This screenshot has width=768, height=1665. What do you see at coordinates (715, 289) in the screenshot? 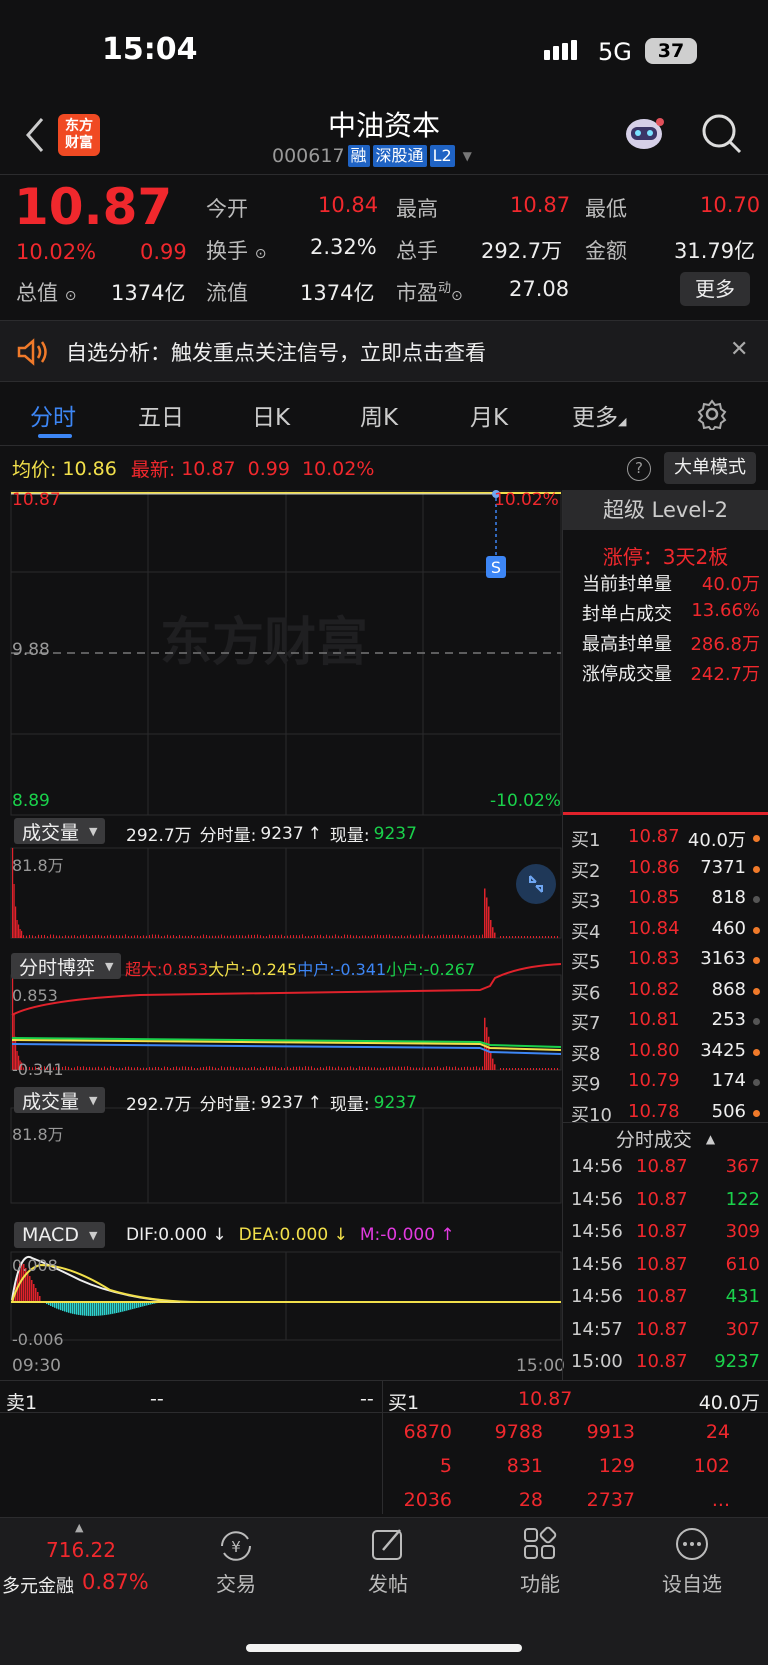
I see `more-button: 更多` at bounding box center [715, 289].